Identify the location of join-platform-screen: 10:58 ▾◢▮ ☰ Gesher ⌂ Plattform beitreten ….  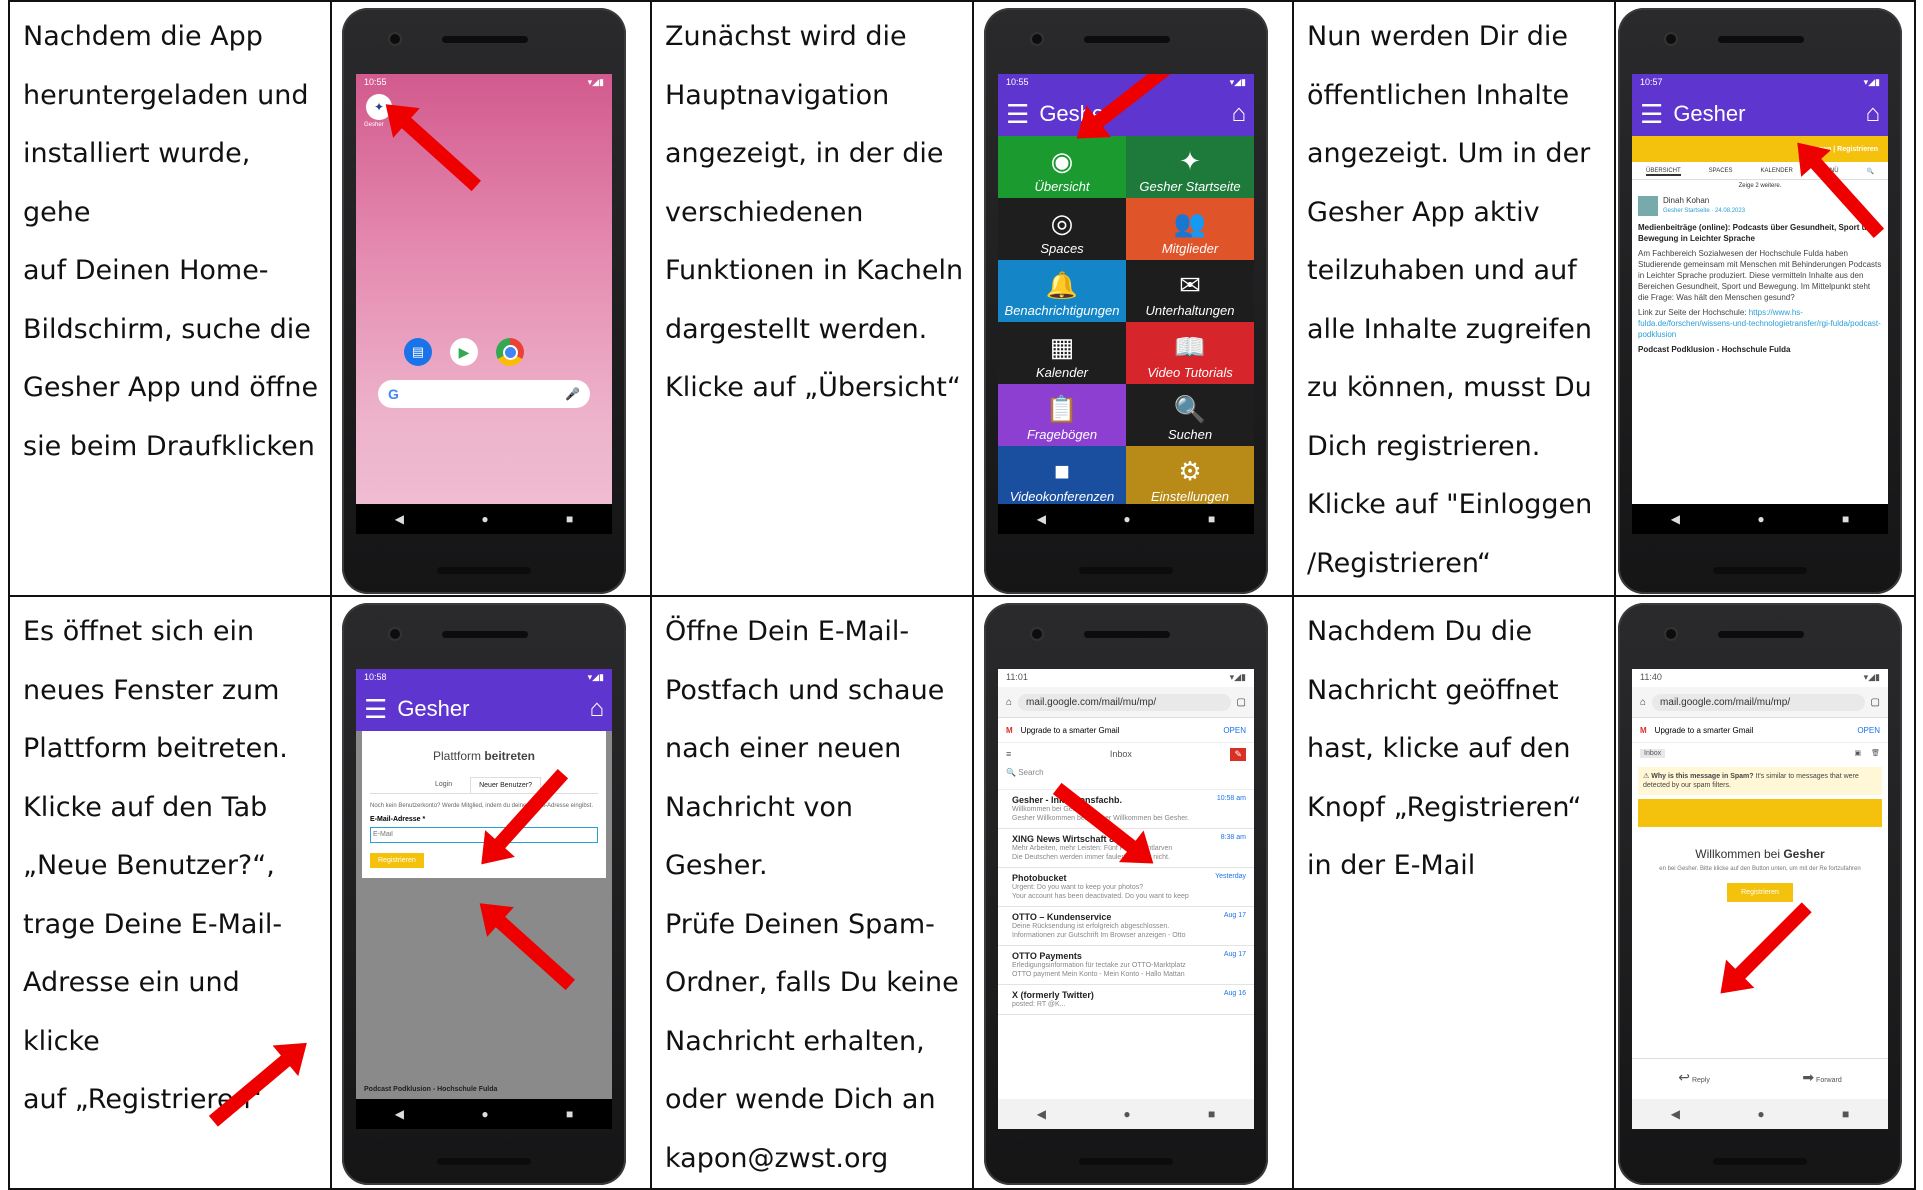
(484, 899).